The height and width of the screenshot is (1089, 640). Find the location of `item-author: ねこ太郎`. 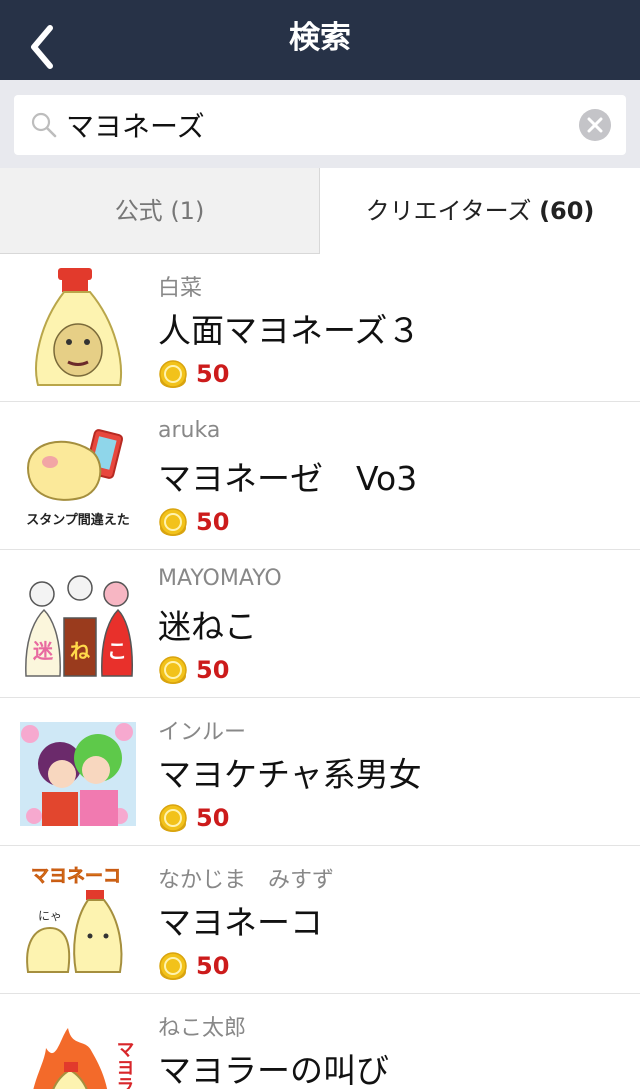

item-author: ねこ太郎 is located at coordinates (202, 1028).